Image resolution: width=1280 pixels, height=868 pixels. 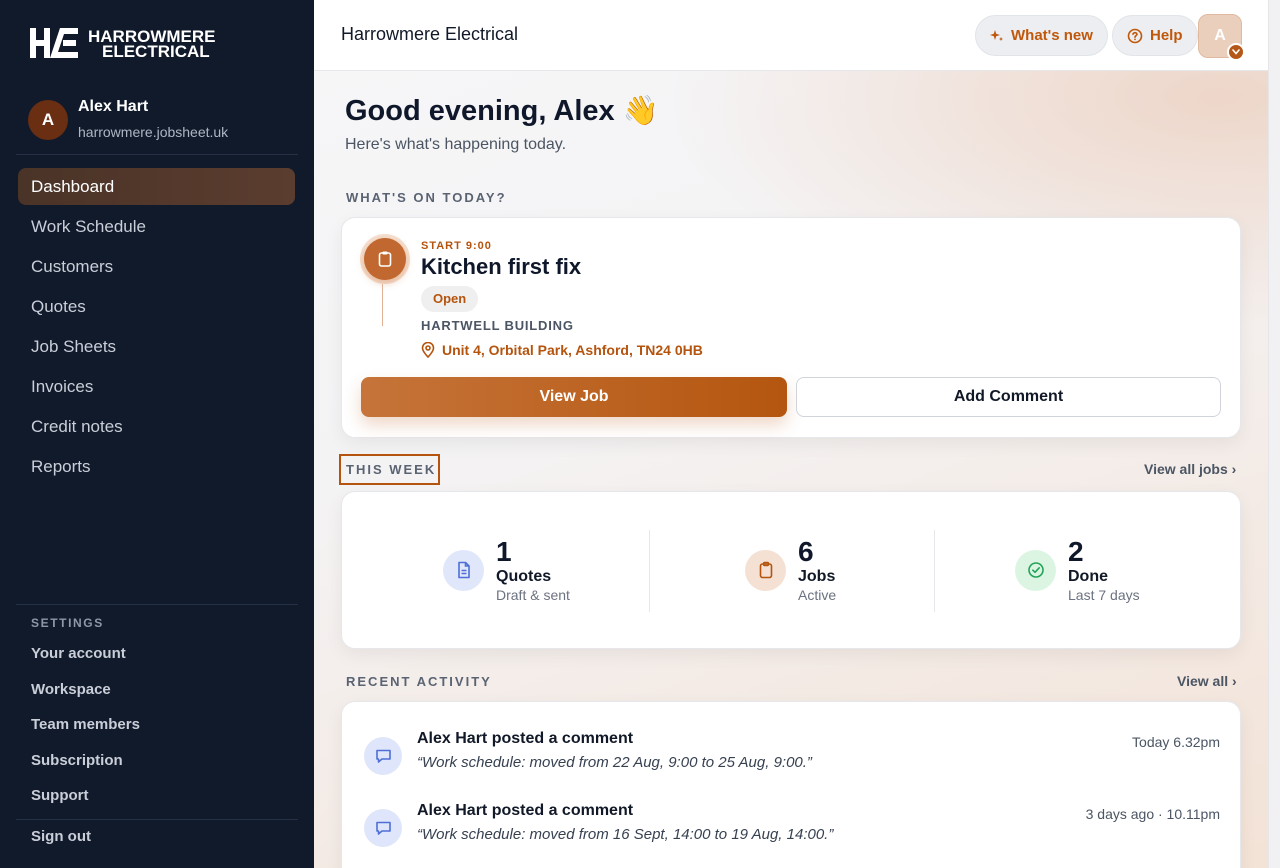 What do you see at coordinates (574, 397) in the screenshot?
I see `view-job-button: View Job` at bounding box center [574, 397].